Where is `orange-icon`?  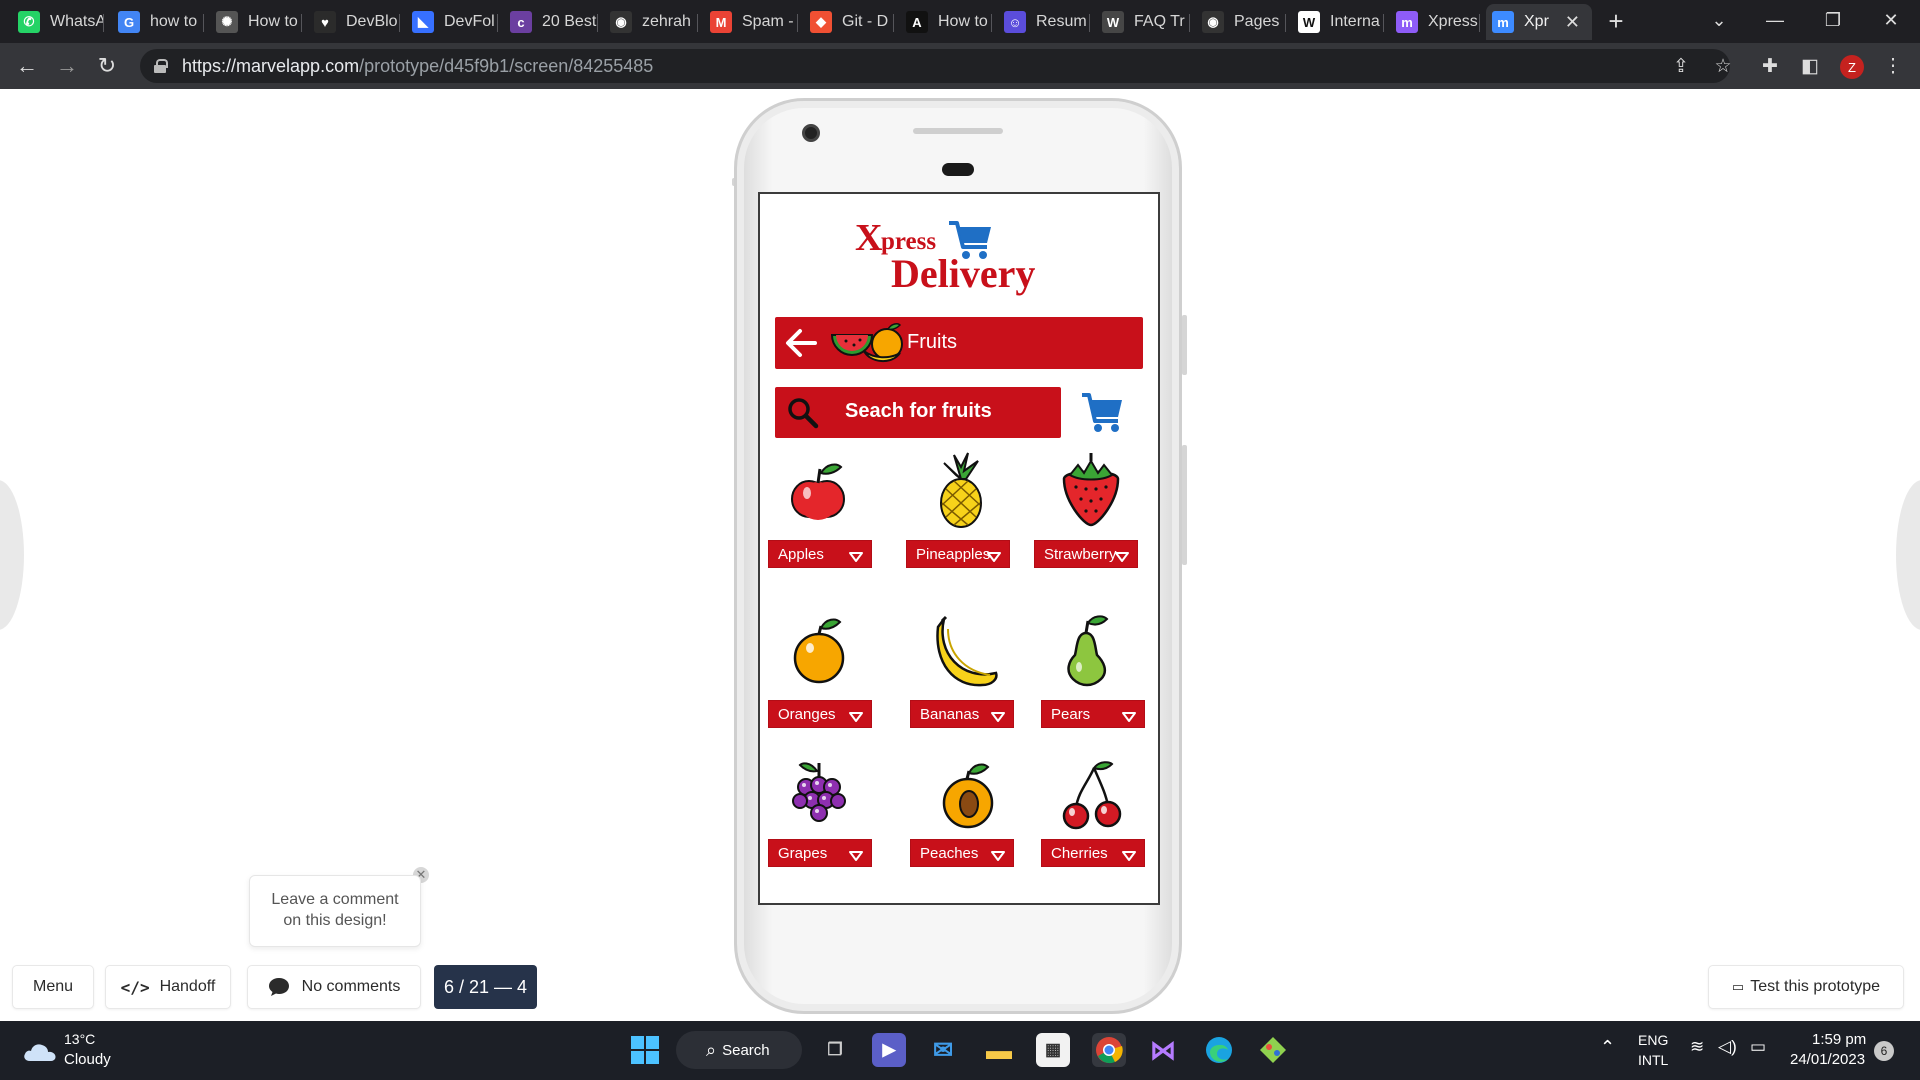
orange-icon is located at coordinates (819, 651).